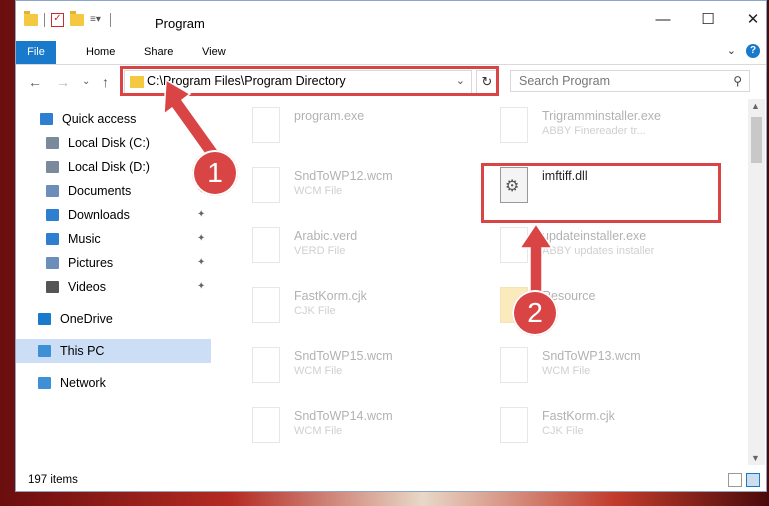 This screenshot has height=506, width=769. What do you see at coordinates (82, 351) in the screenshot?
I see `sidebar-item-label: This PC` at bounding box center [82, 351].